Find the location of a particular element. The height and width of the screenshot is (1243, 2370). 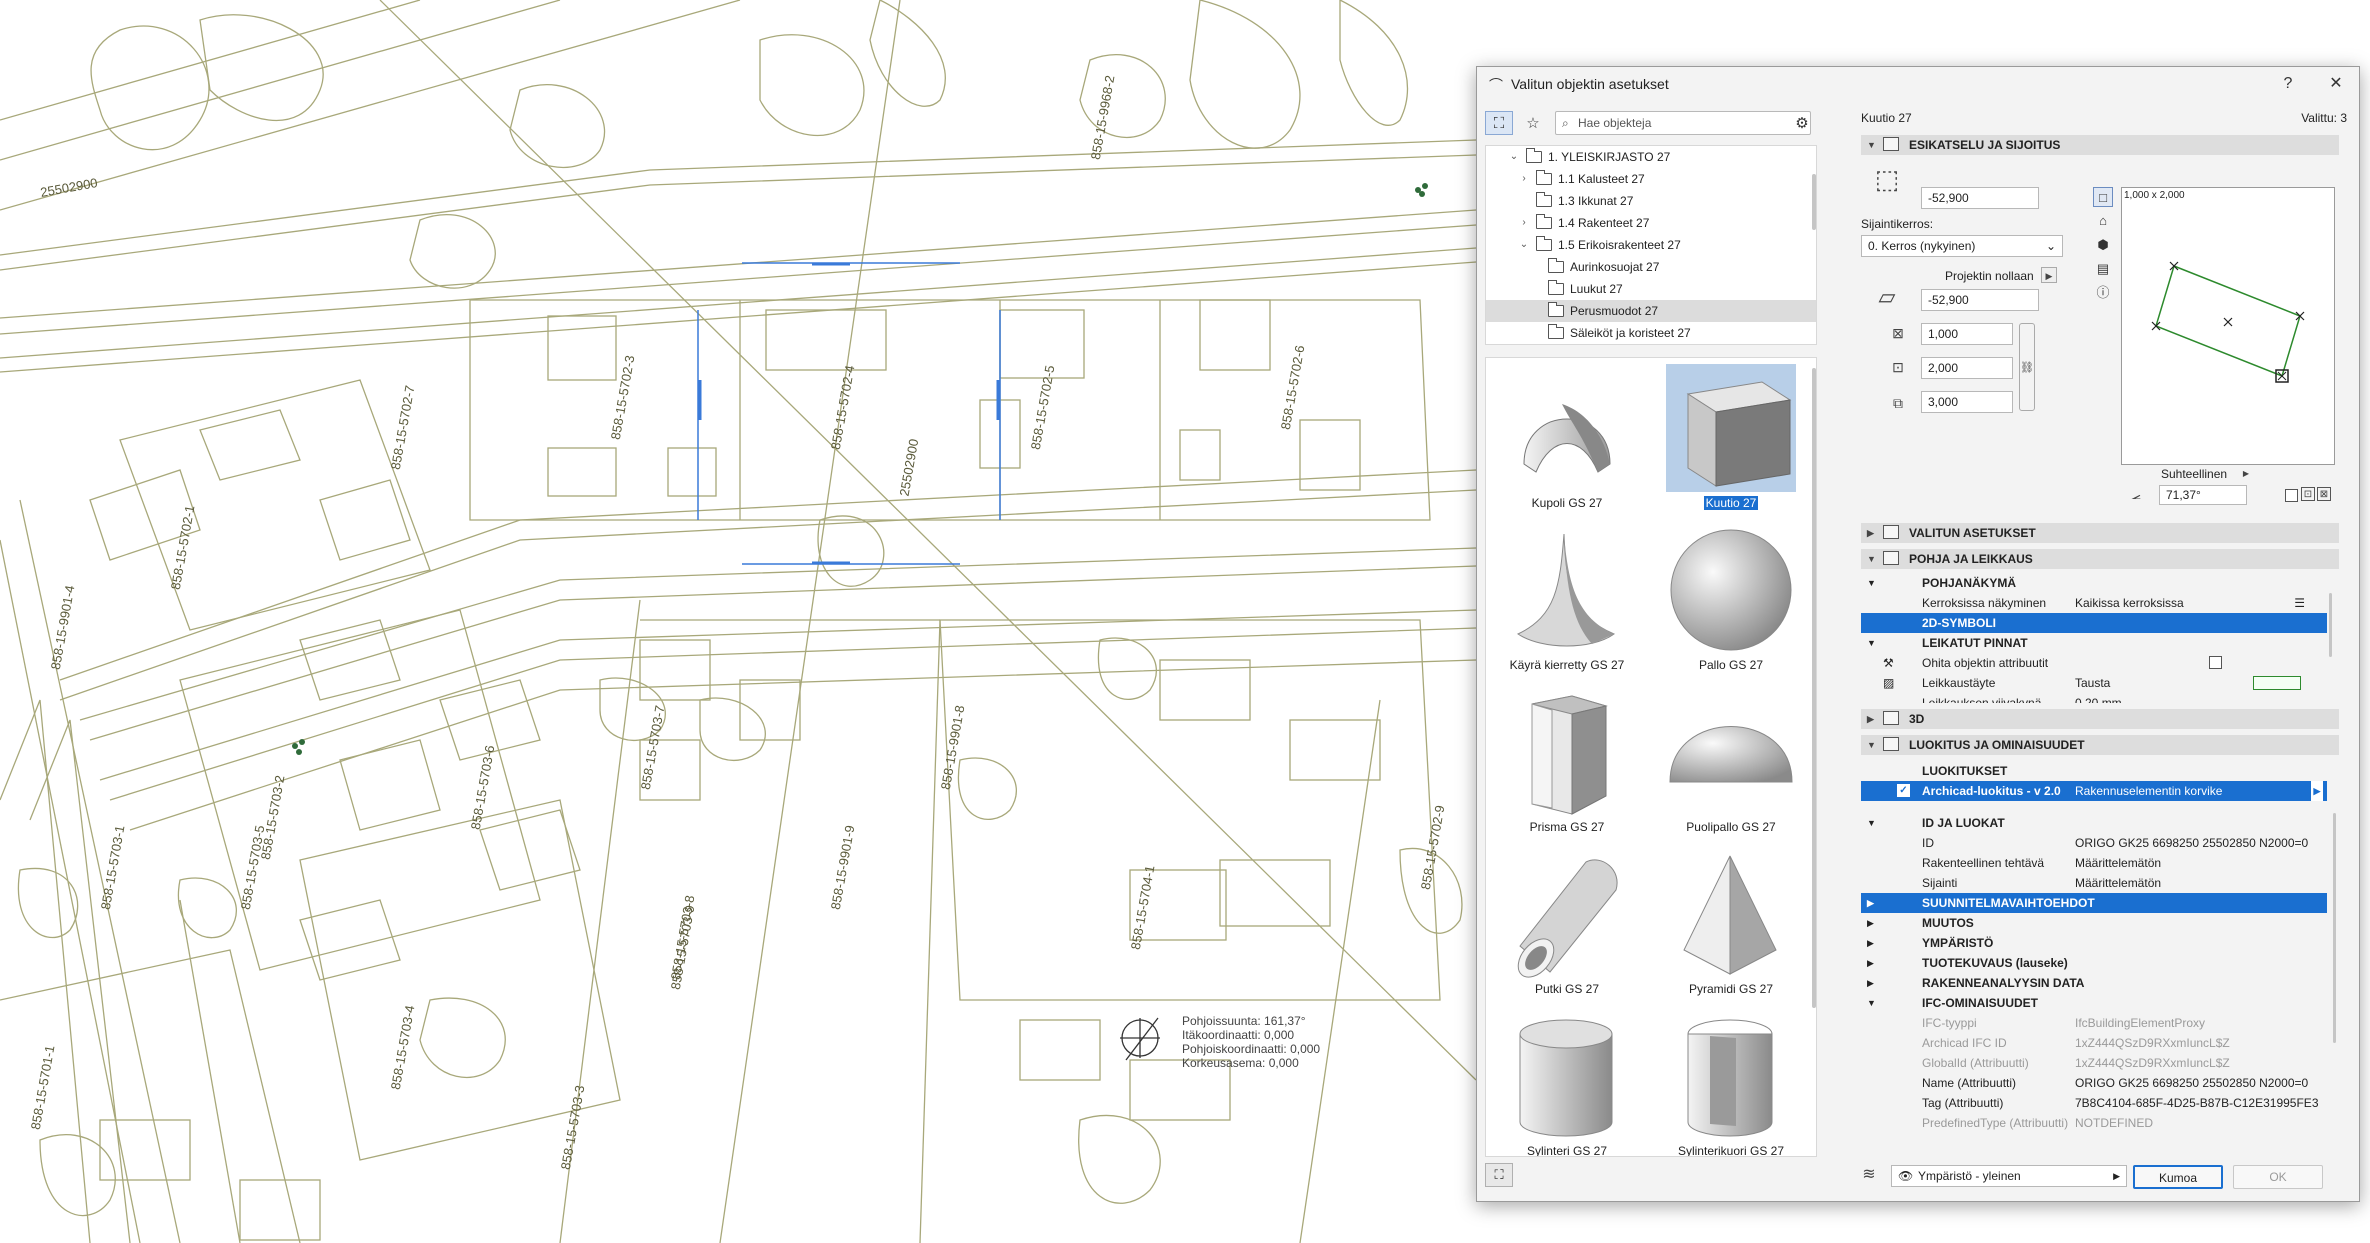

library-manager-icon: ⛶ is located at coordinates (1499, 1175).